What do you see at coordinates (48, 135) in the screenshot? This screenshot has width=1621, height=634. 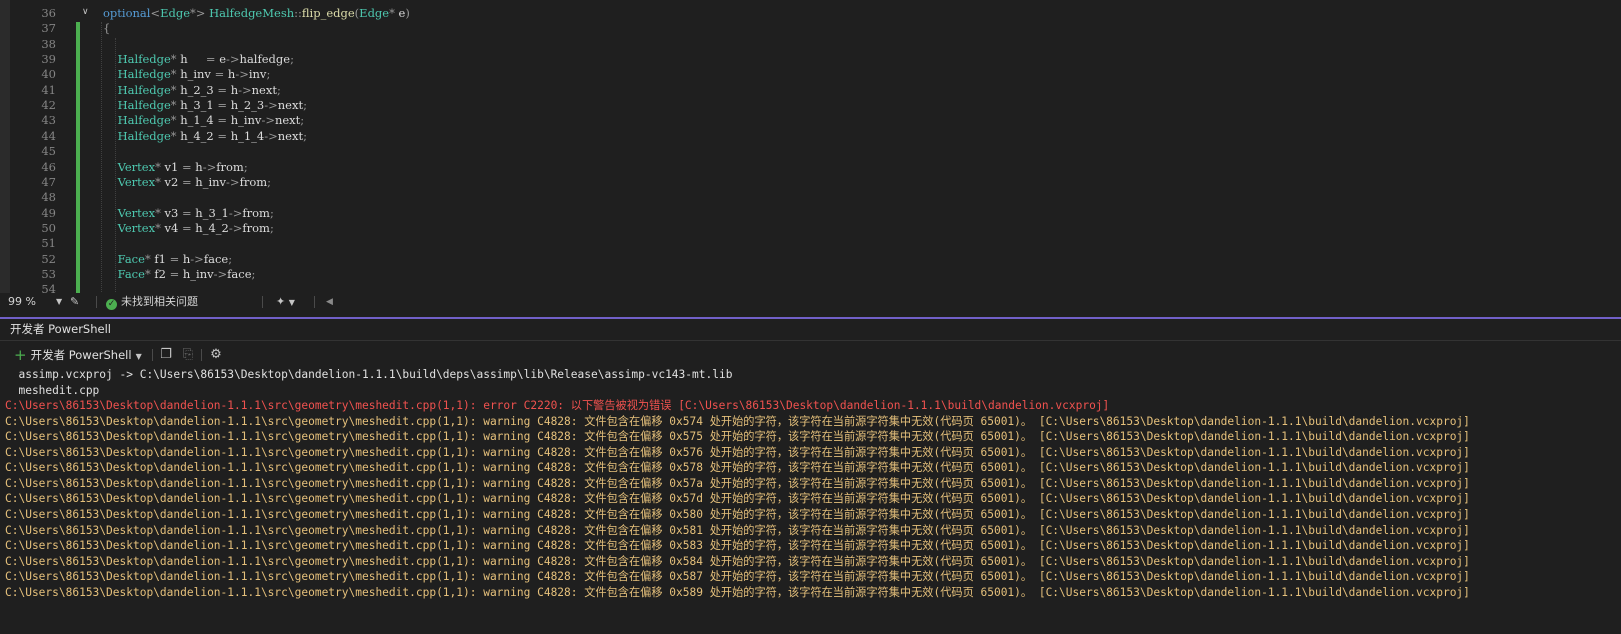 I see `line-number: 44` at bounding box center [48, 135].